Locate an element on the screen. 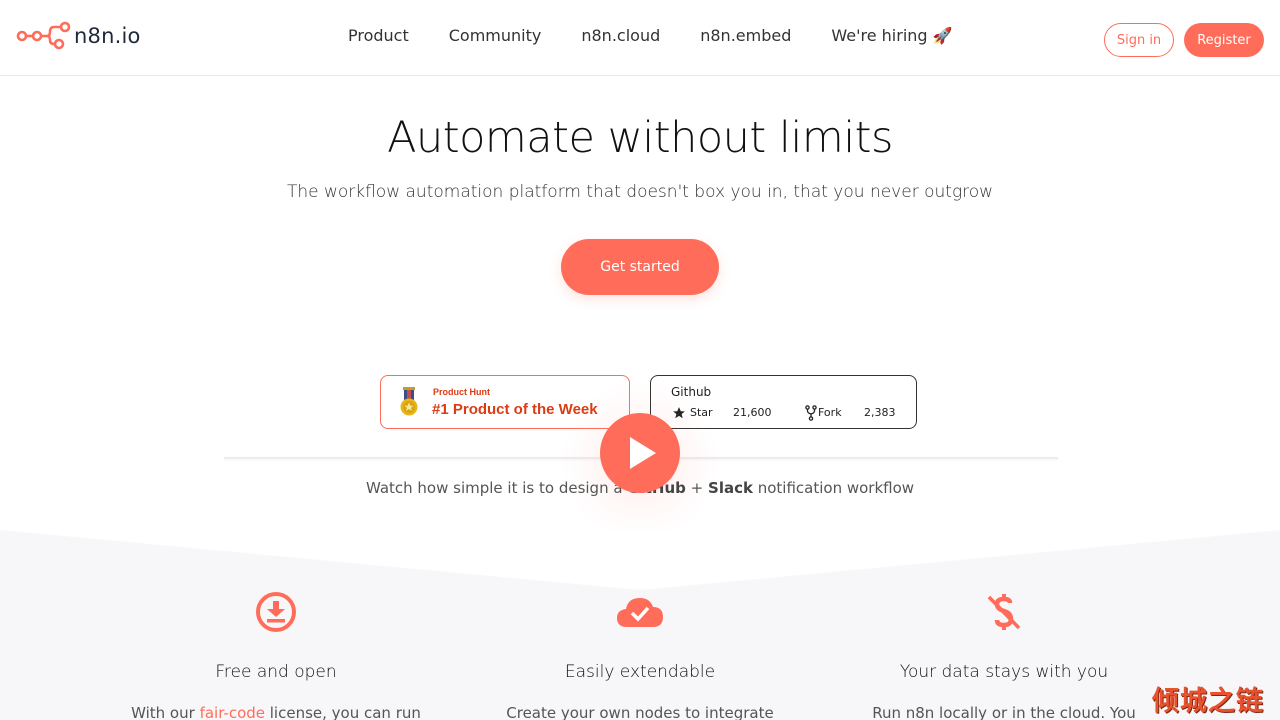 Image resolution: width=1280 pixels, height=720 pixels. feature-text: Run n8n locally or in the cloud. You is located at coordinates (1004, 712).